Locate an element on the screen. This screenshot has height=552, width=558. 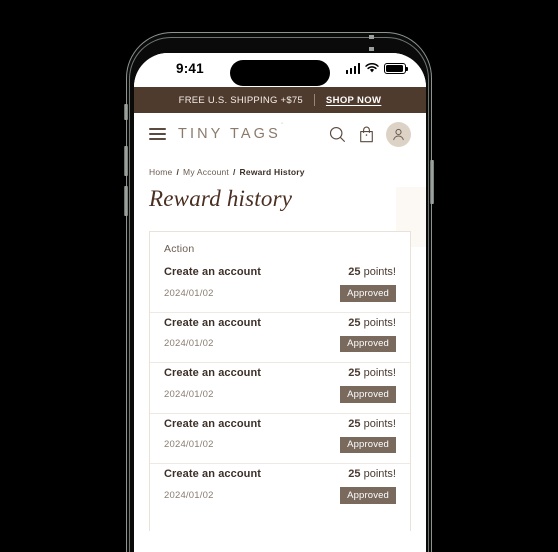
user-avatar-glyph is located at coordinates (398, 134).